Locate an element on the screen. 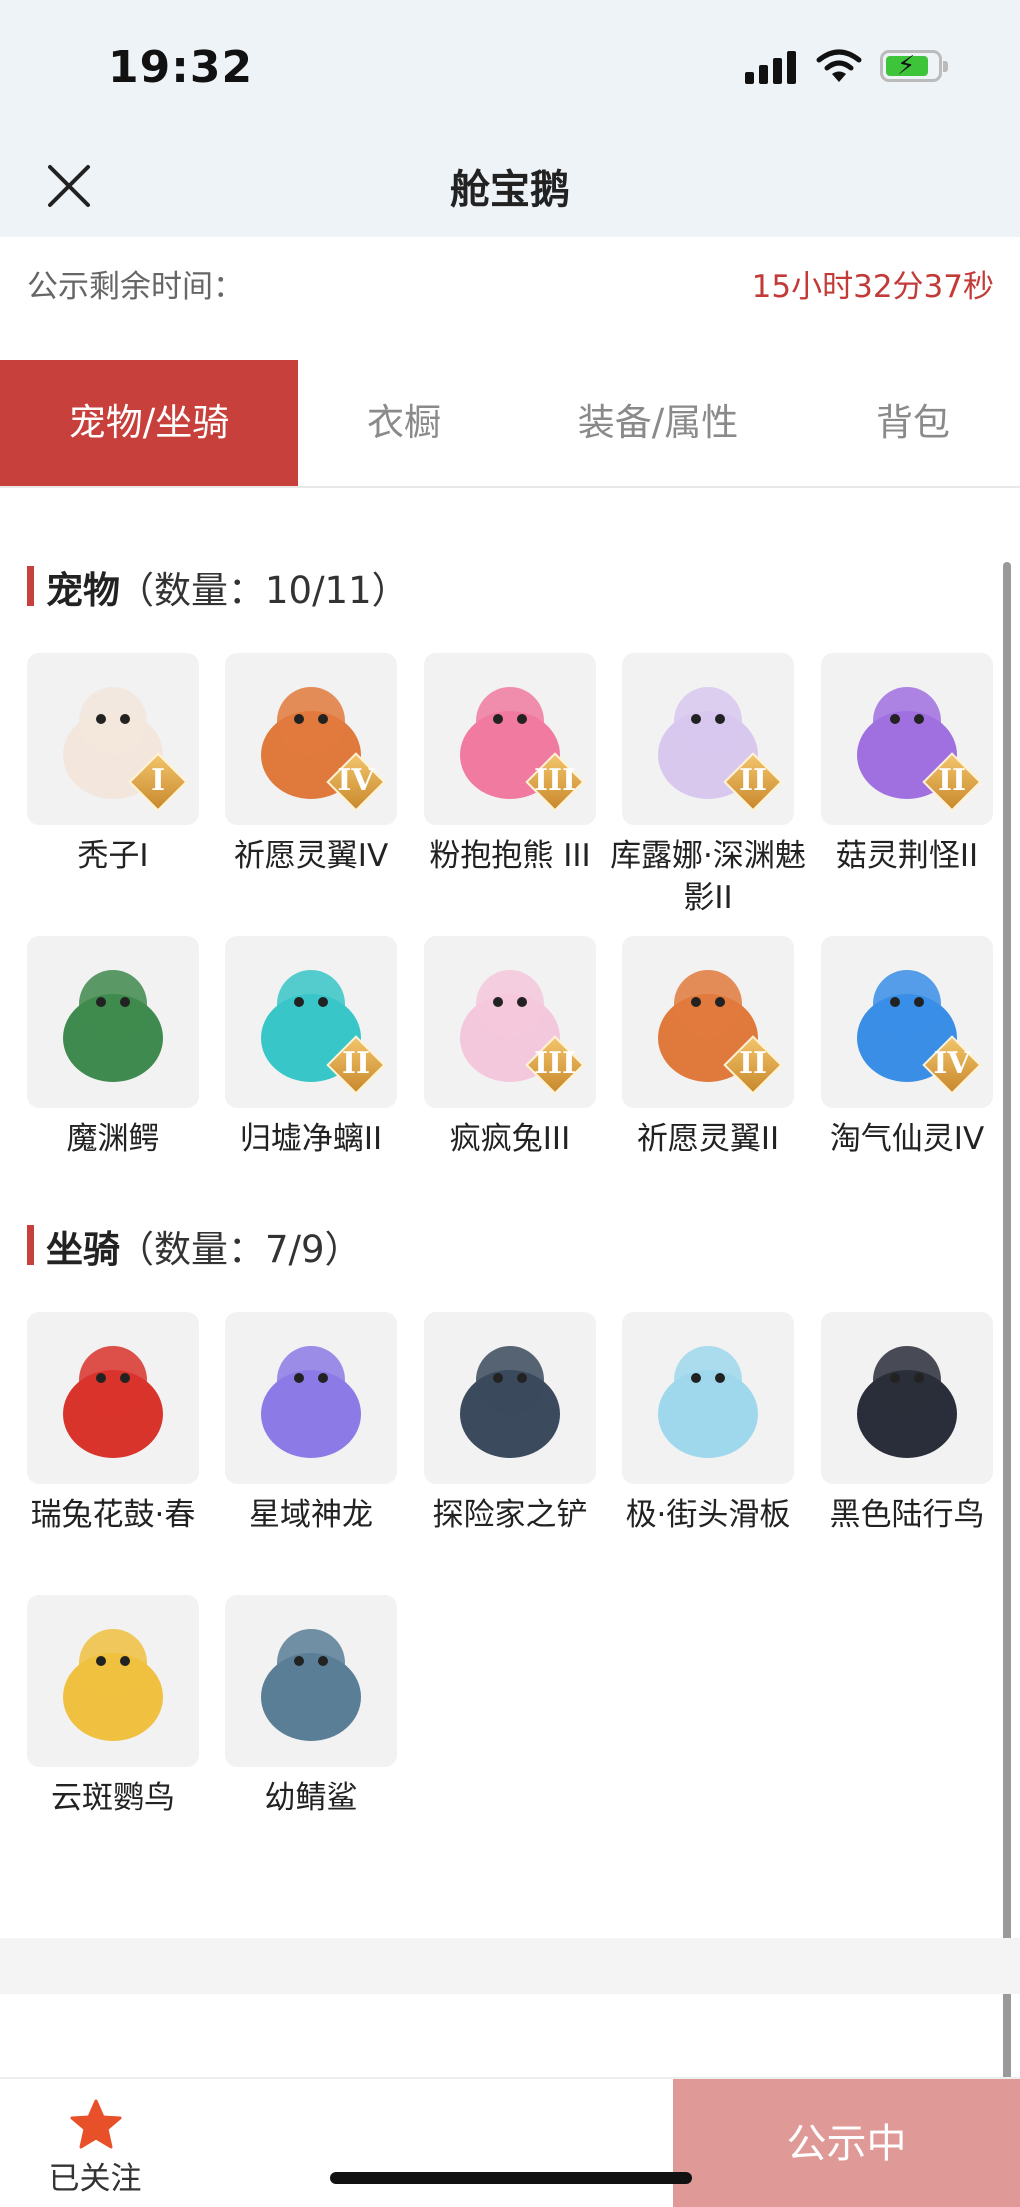 This screenshot has height=2207, width=1020. item-name: 云斑鹦鸟 is located at coordinates (113, 1798).